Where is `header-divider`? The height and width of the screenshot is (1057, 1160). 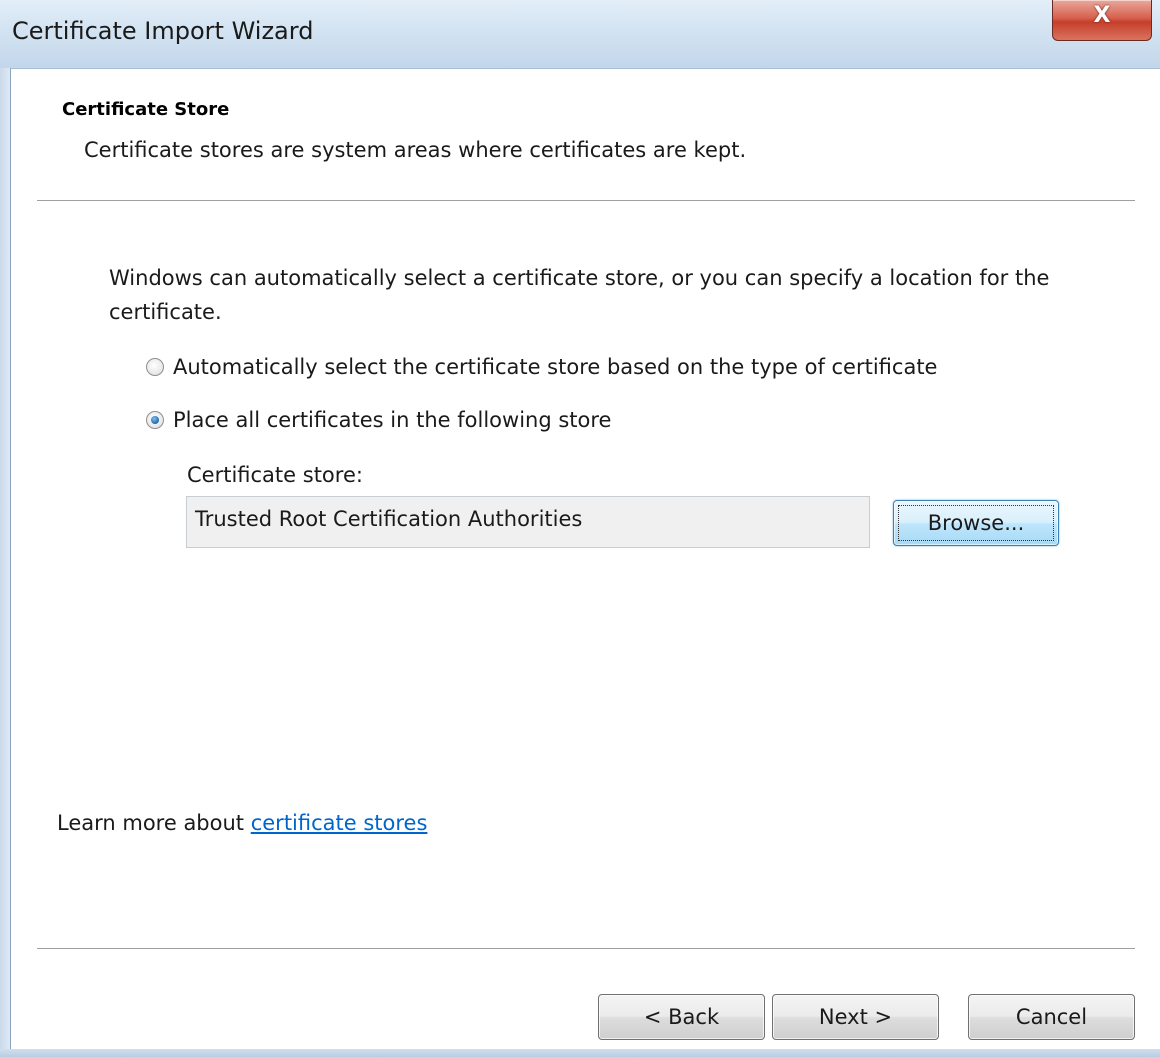
header-divider is located at coordinates (586, 201).